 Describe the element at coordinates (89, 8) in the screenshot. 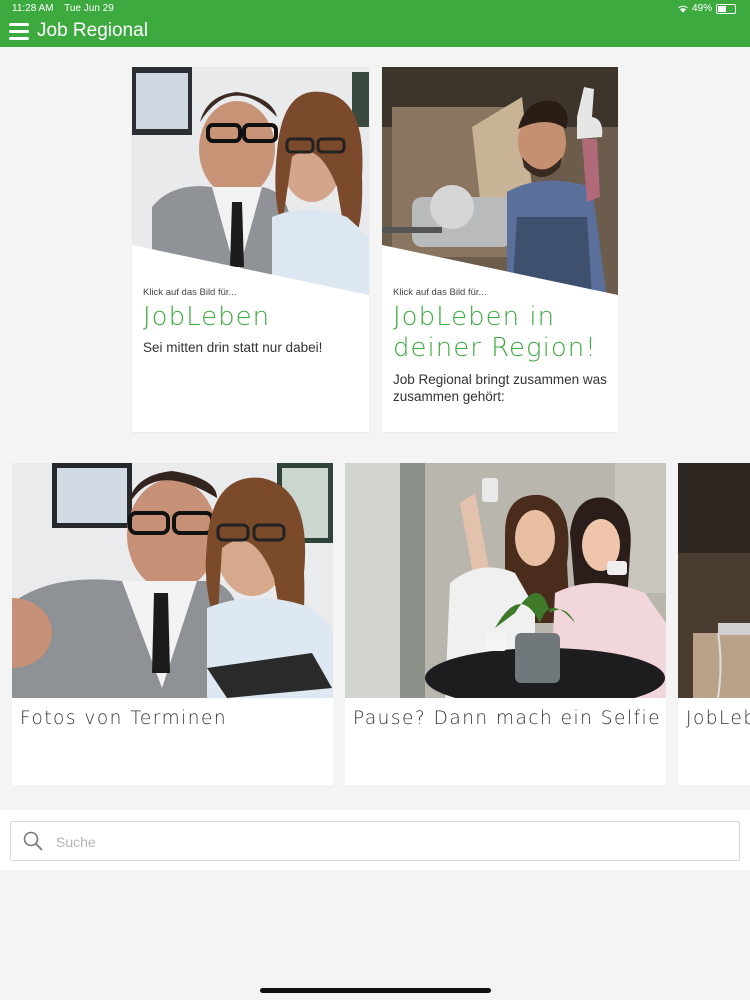

I see `status-date: Tue Jun 29` at that location.